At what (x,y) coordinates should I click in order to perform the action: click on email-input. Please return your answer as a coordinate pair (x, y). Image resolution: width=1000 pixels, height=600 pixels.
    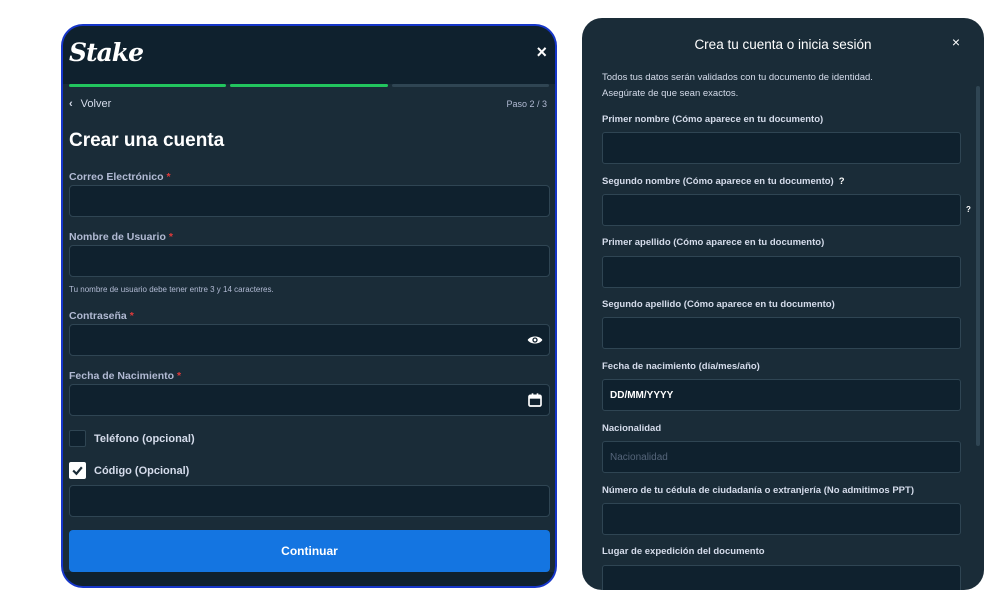
    Looking at the image, I should click on (309, 201).